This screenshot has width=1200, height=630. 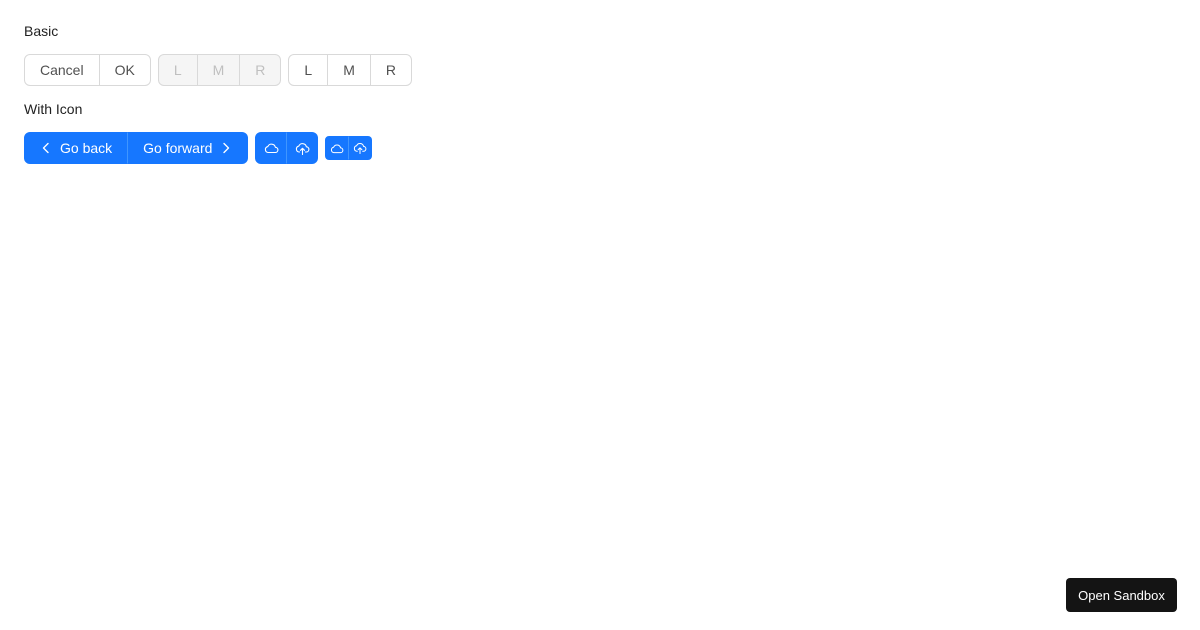 I want to click on button-group-cancel-ok: Cancel OK, so click(x=87, y=70).